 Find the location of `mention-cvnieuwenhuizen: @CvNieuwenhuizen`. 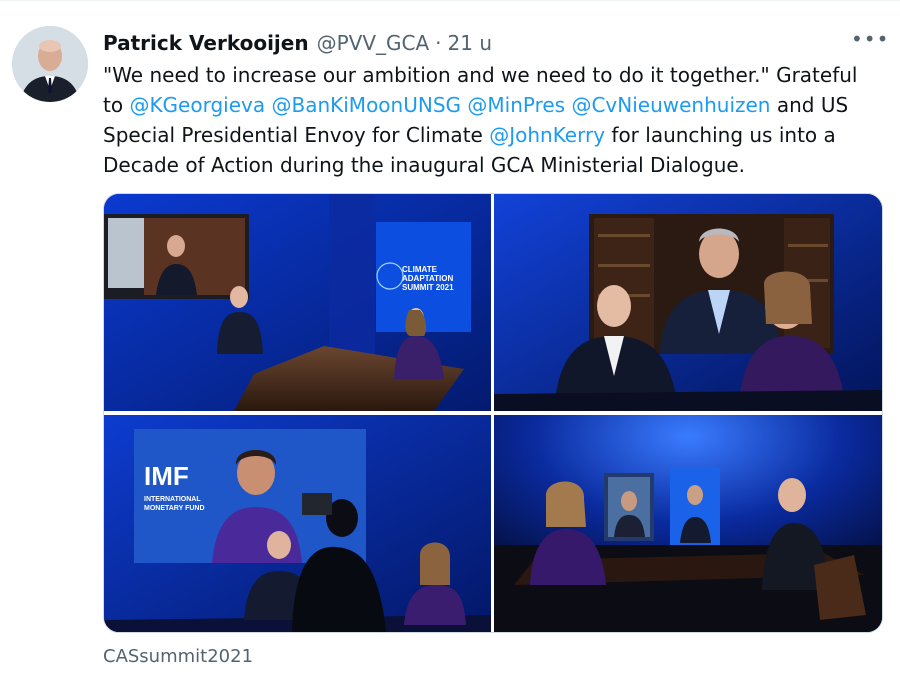

mention-cvnieuwenhuizen: @CvNieuwenhuizen is located at coordinates (670, 105).